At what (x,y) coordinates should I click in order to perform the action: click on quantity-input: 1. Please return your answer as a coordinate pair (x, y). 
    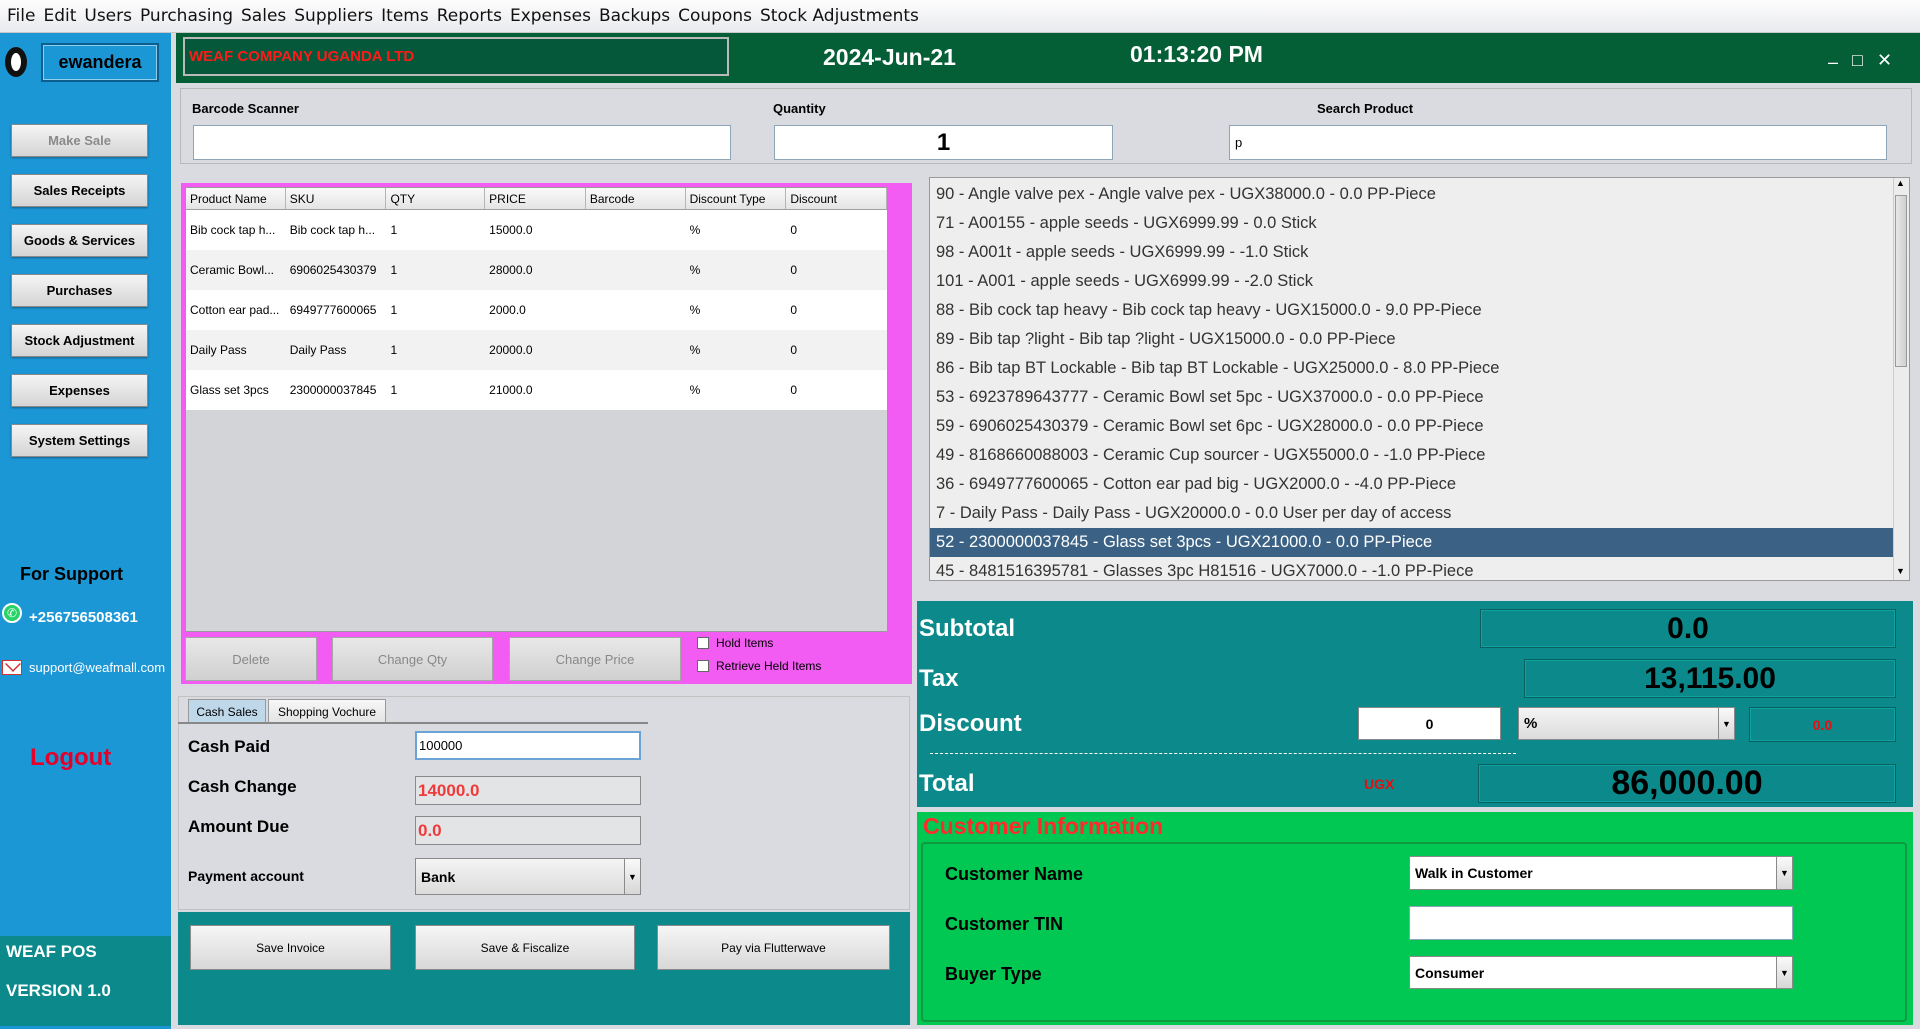
    Looking at the image, I should click on (943, 142).